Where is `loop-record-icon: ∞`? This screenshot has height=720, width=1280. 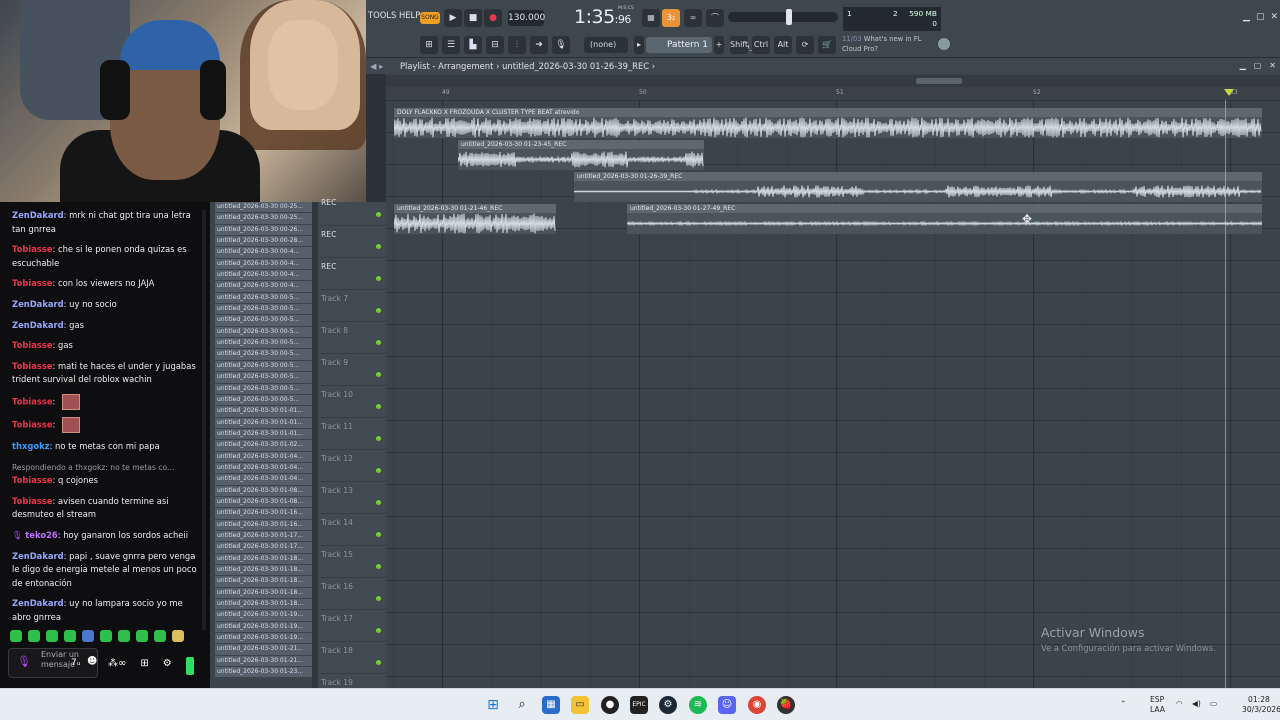
loop-record-icon: ∞ is located at coordinates (693, 18).